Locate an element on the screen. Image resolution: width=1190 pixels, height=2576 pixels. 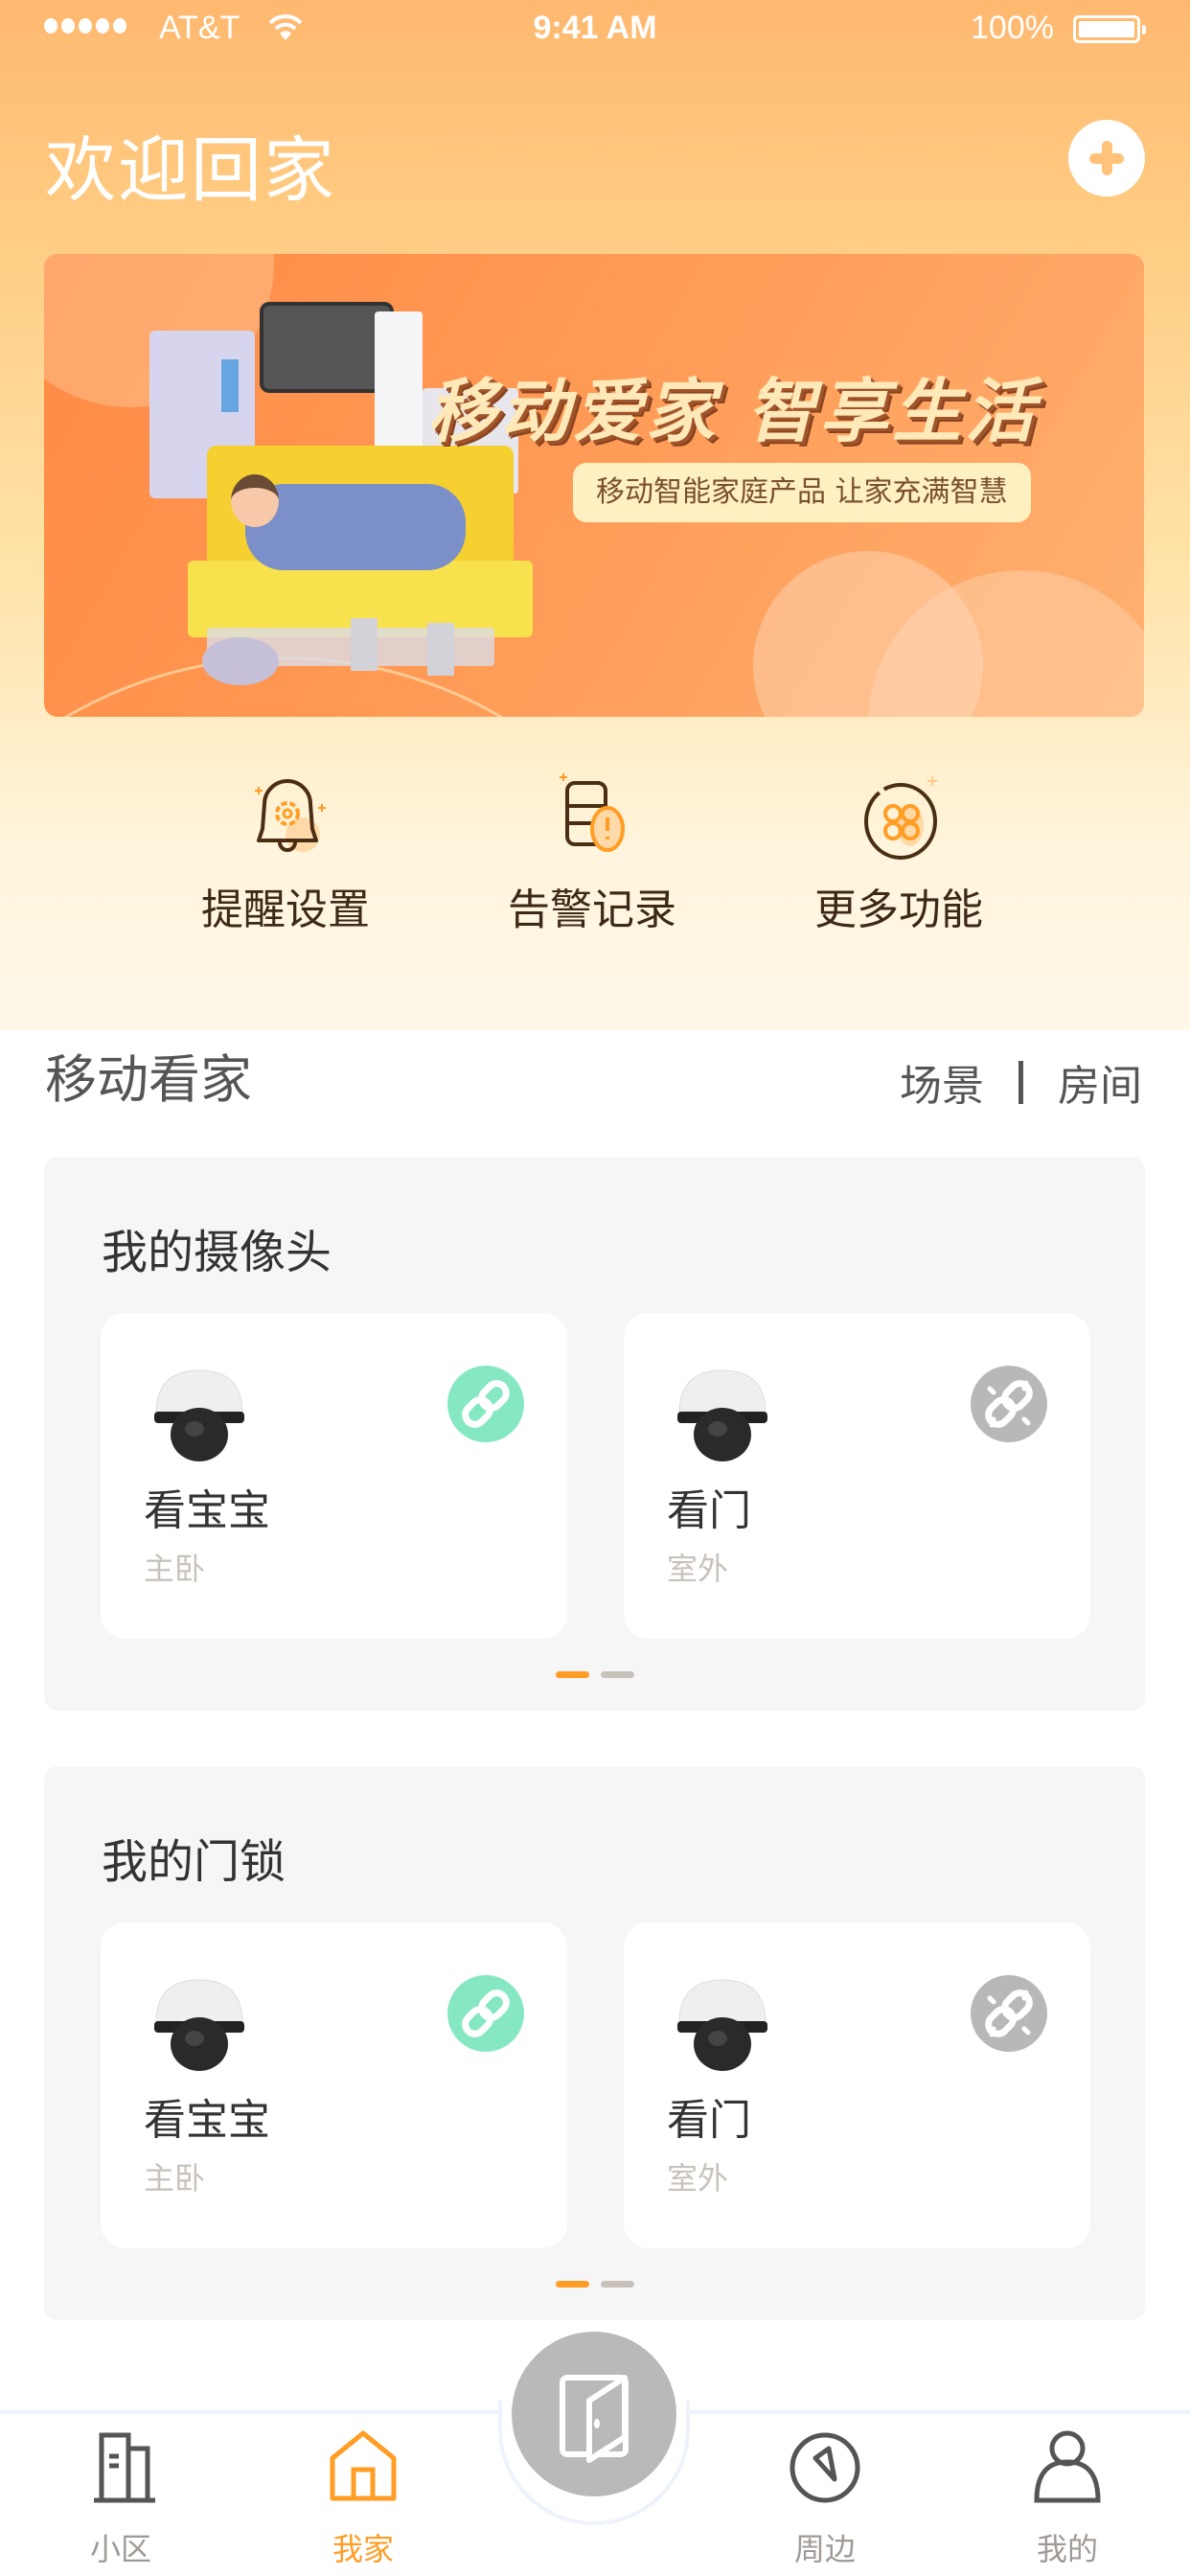
home-icon is located at coordinates (363, 2467).